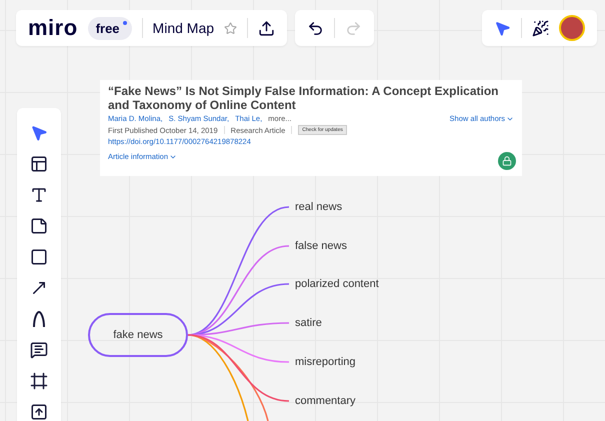 The image size is (605, 421). I want to click on dot-icon, so click(124, 22).